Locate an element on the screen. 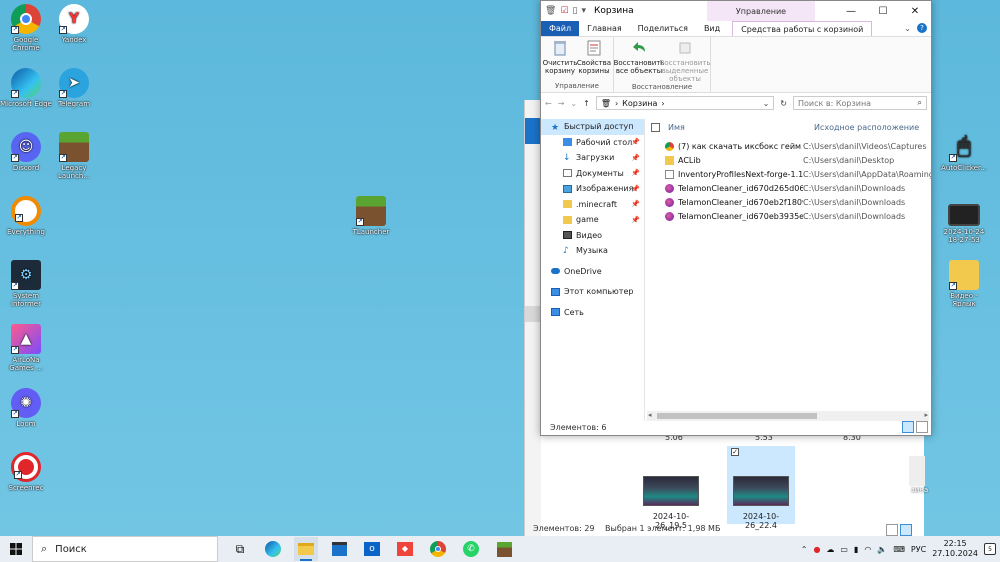 The height and width of the screenshot is (562, 1000). nav-quick-access: ★ Быстрый доступ is located at coordinates (592, 127).